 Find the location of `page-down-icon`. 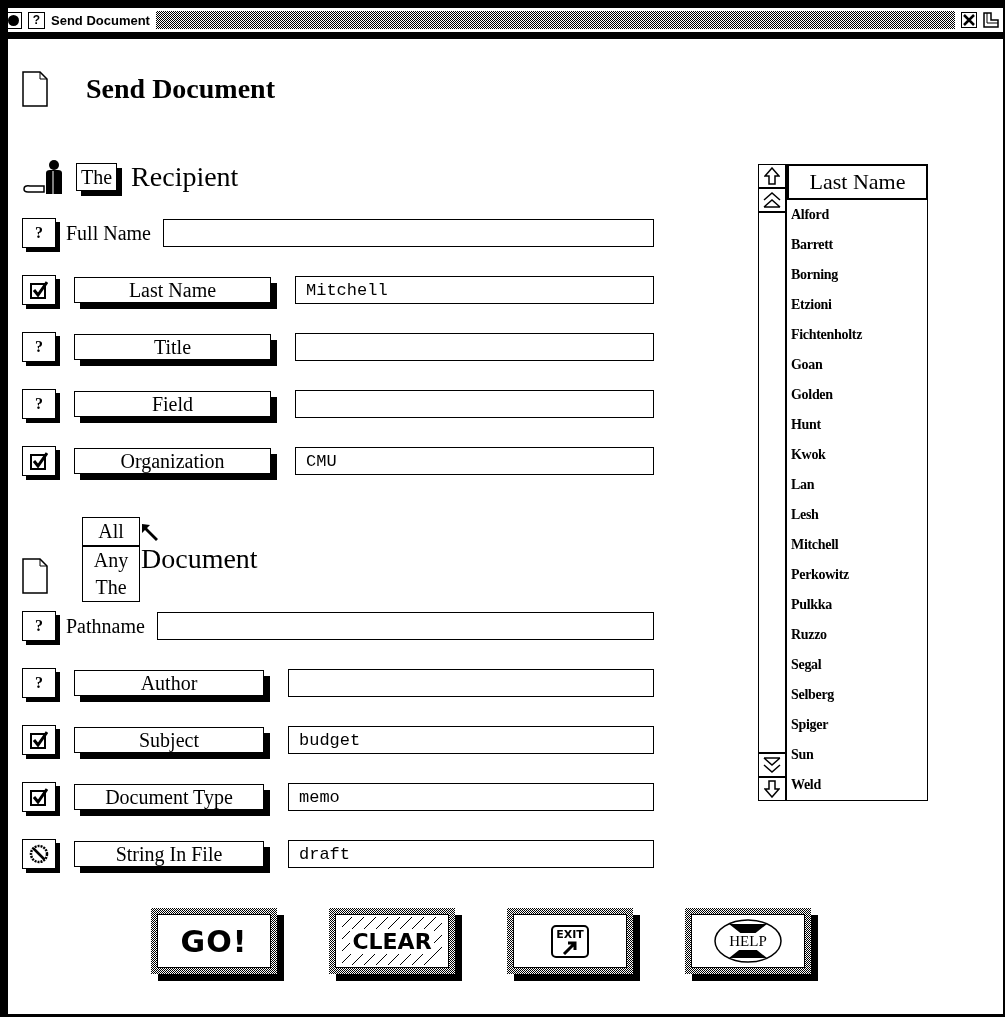

page-down-icon is located at coordinates (772, 765).